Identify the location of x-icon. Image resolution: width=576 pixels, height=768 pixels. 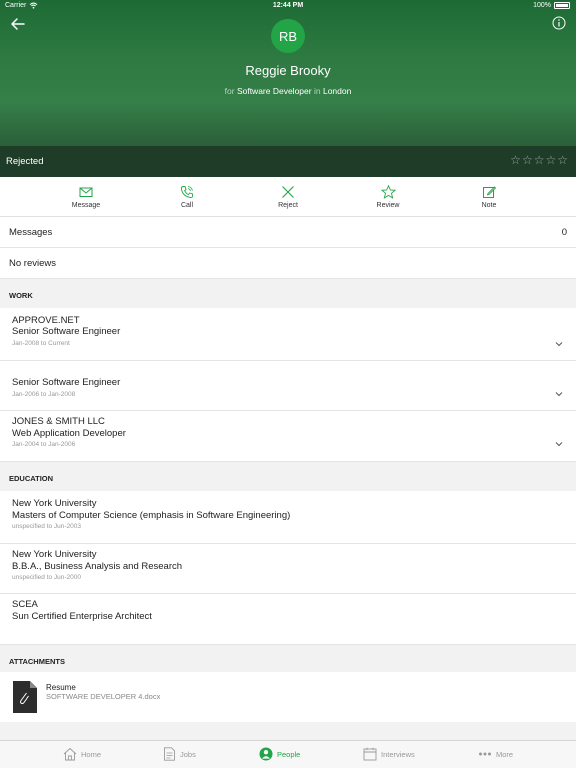
(288, 192).